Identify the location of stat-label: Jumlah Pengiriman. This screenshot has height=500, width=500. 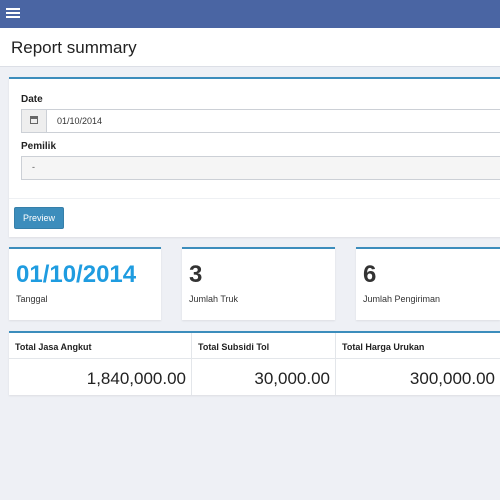
(402, 299).